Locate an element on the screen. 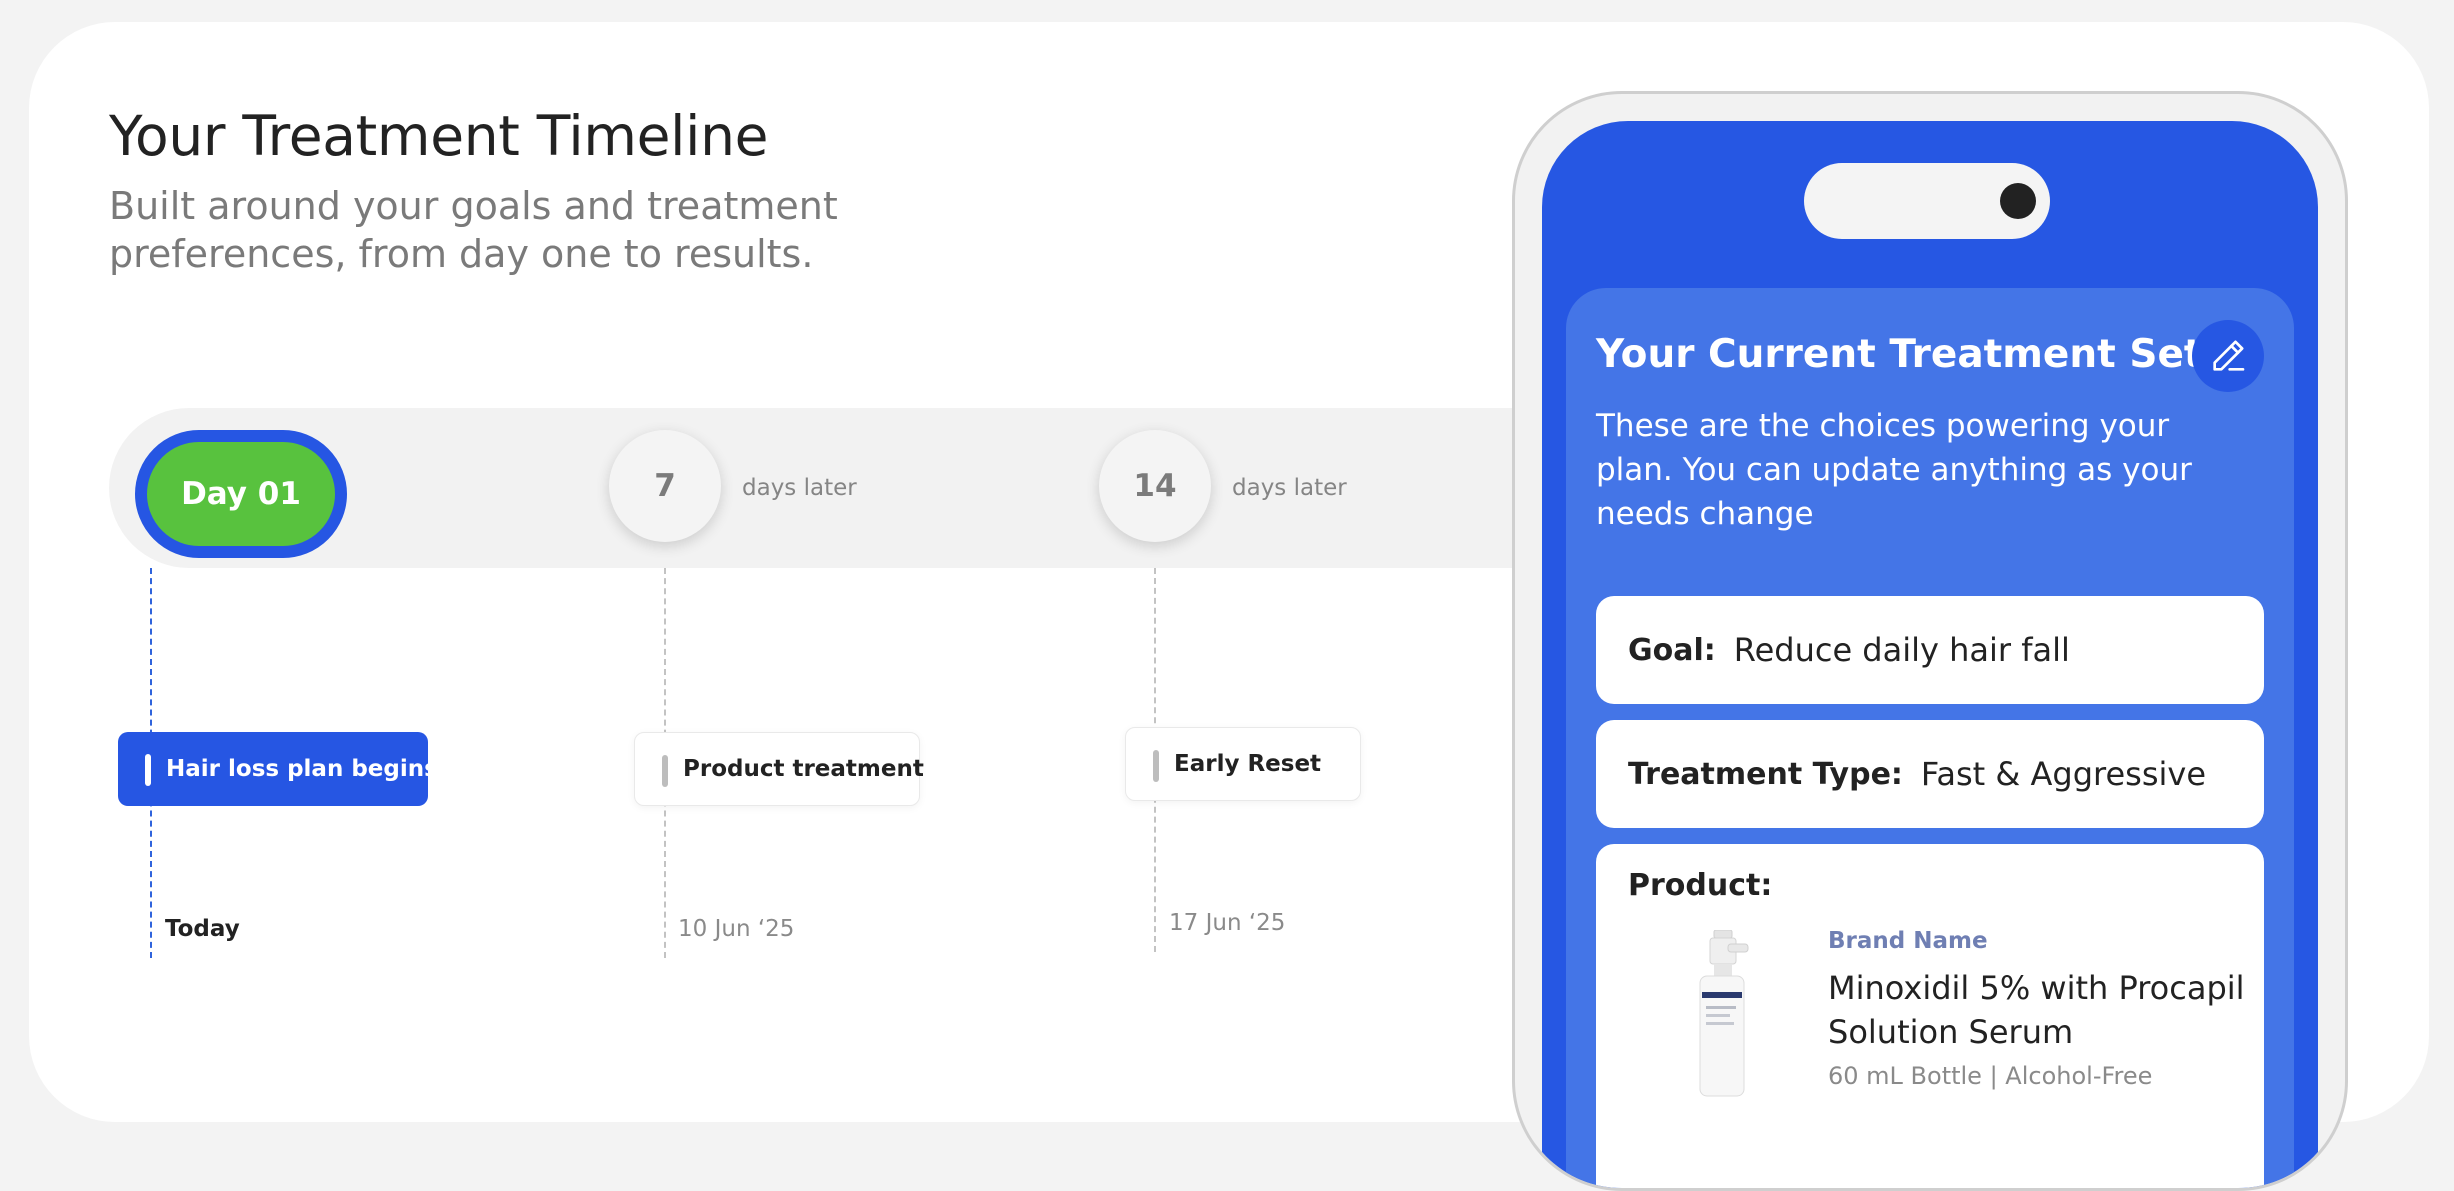 This screenshot has width=2454, height=1191. product-bottle-image is located at coordinates (1724, 1013).